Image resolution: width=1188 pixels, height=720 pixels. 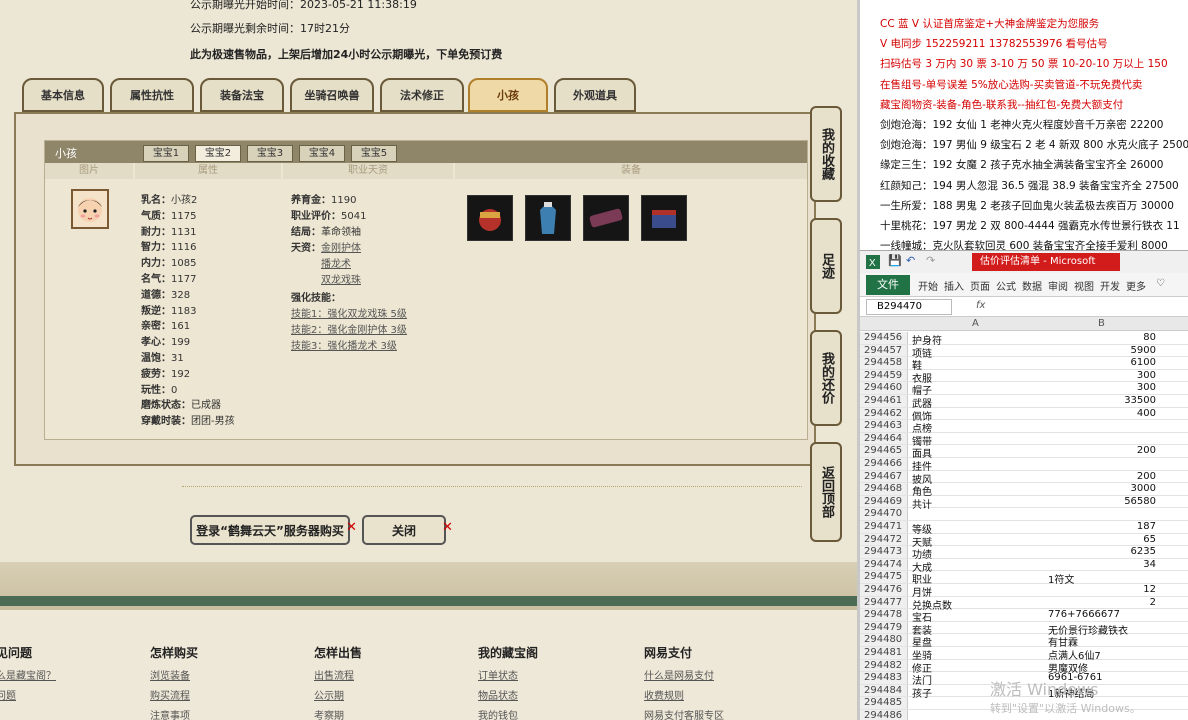 What do you see at coordinates (322, 153) in the screenshot?
I see `baby-tab-4: 宝宝4` at bounding box center [322, 153].